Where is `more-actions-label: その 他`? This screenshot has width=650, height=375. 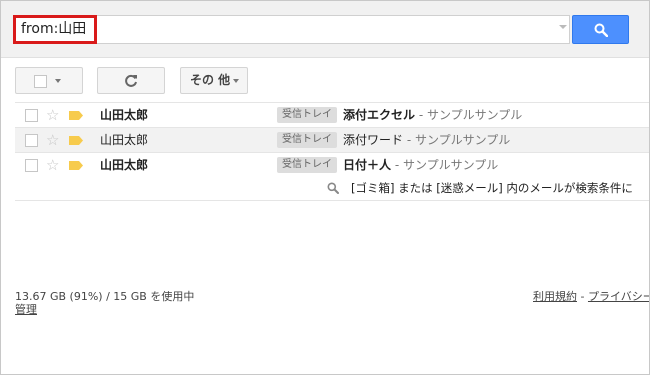 more-actions-label: その 他 is located at coordinates (210, 80).